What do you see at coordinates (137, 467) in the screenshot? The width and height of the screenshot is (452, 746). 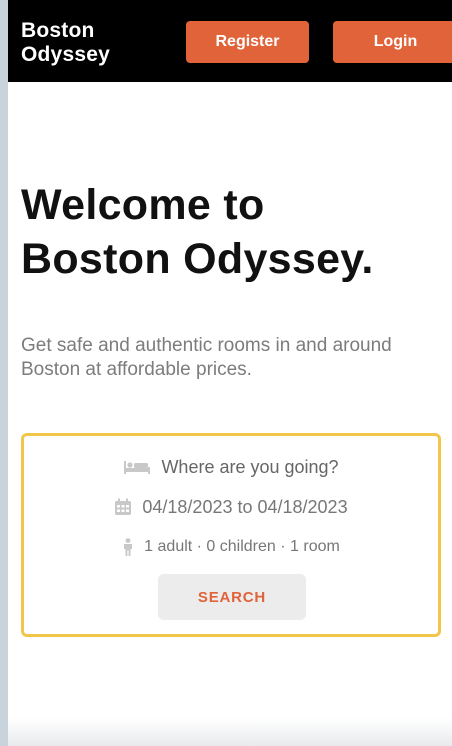 I see `bed-icon` at bounding box center [137, 467].